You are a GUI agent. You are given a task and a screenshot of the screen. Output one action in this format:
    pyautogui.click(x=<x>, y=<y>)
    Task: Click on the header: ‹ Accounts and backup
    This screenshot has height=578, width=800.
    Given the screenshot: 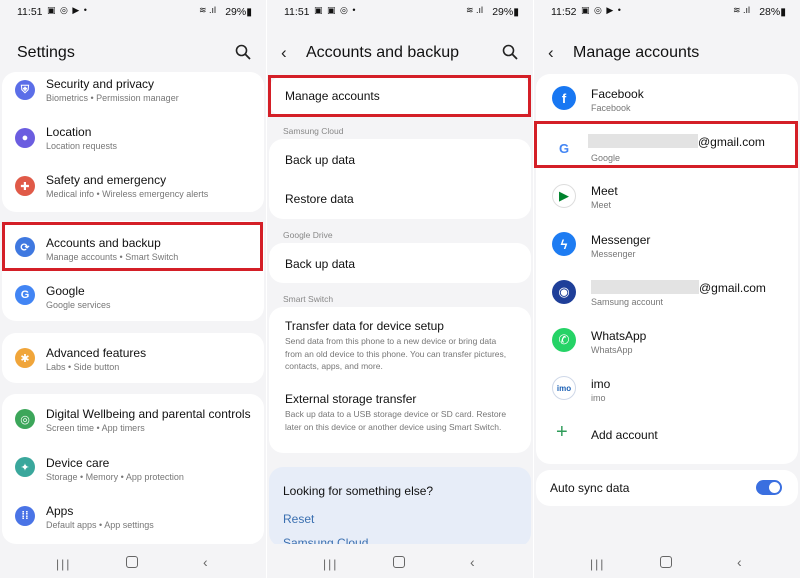 What is the action you would take?
    pyautogui.click(x=400, y=54)
    